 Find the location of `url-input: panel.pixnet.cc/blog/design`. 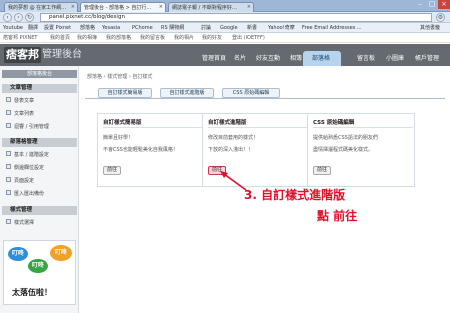

url-input: panel.pixnet.cc/blog/design is located at coordinates (236, 17).